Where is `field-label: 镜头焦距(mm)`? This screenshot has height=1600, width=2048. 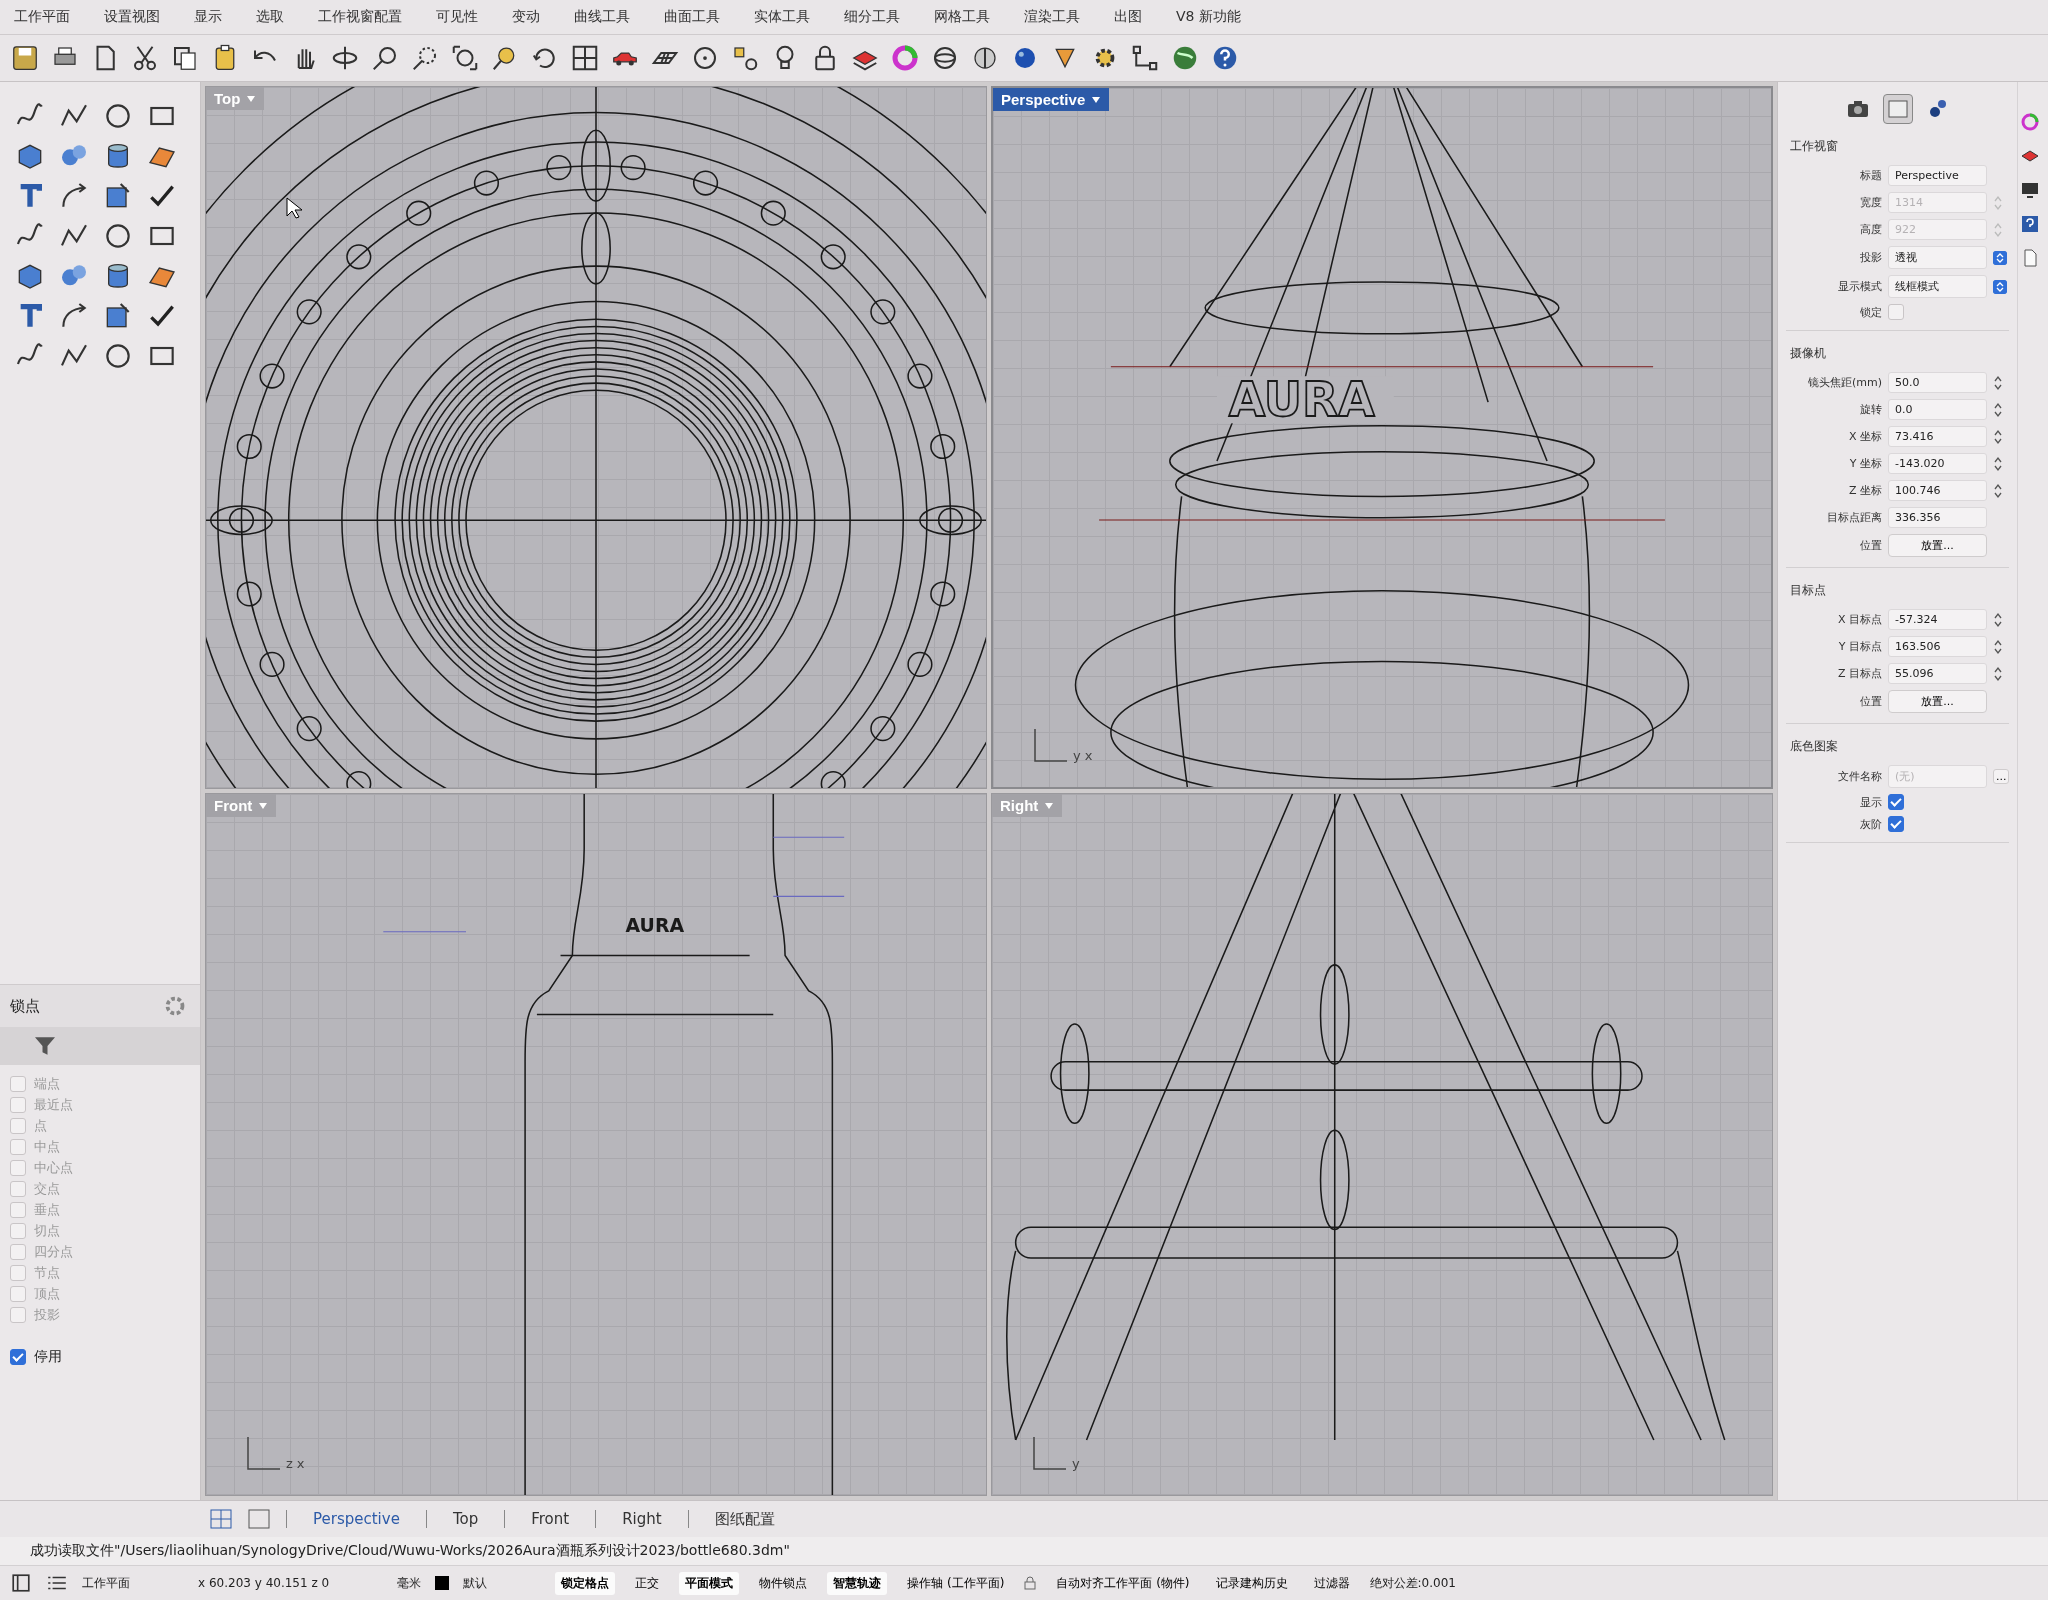
field-label: 镜头焦距(mm) is located at coordinates (1844, 382).